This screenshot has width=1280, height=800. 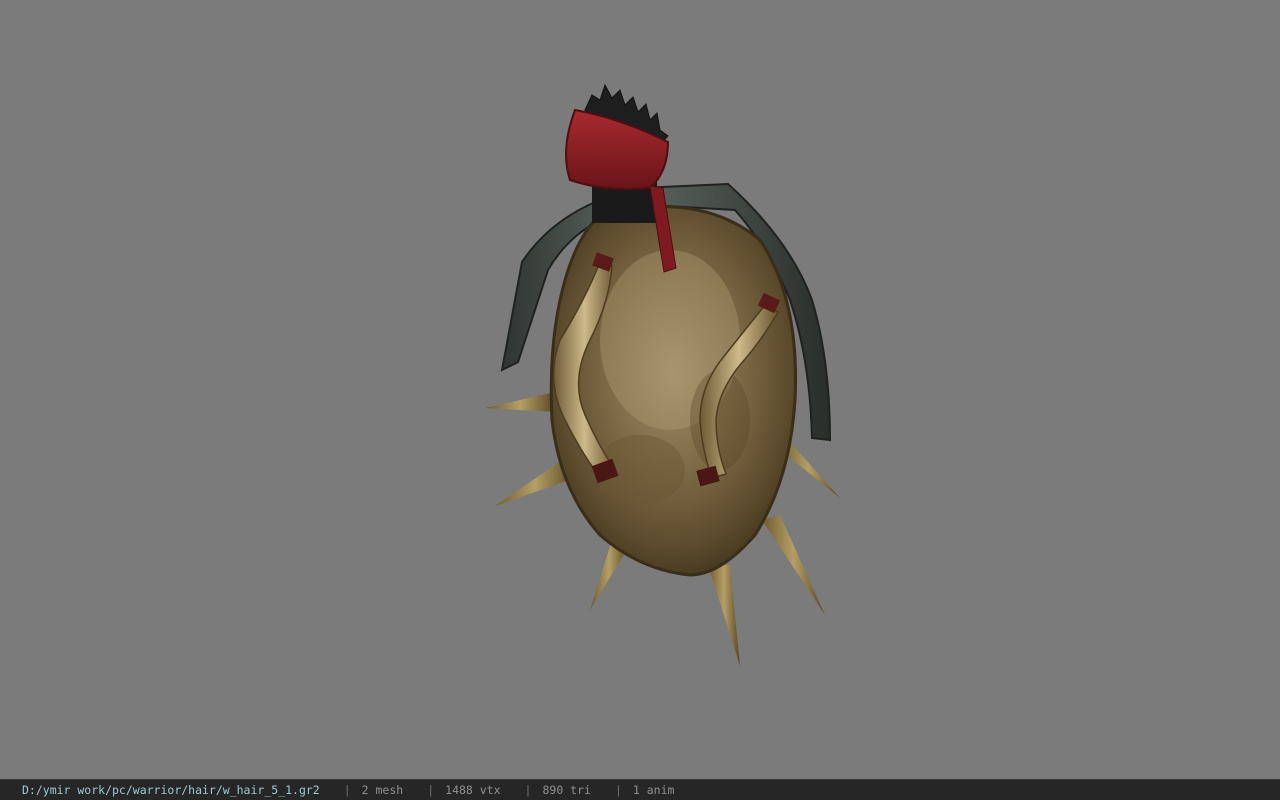 I want to click on animation-count-label: 1 anim, so click(x=653, y=790).